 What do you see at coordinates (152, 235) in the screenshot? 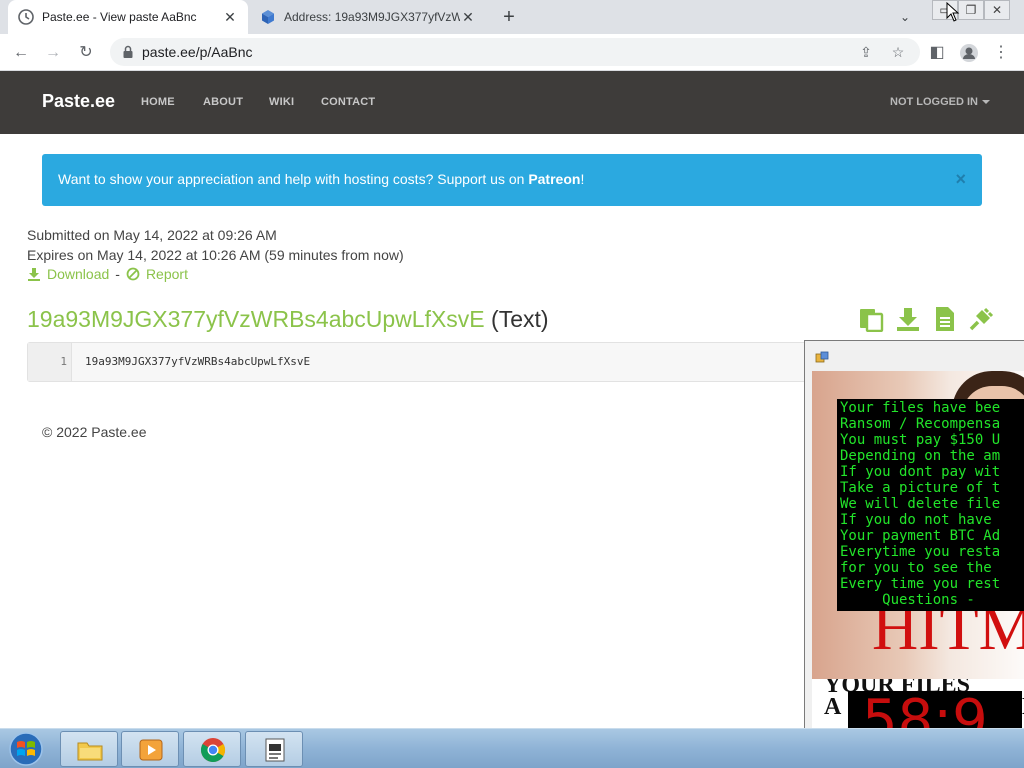
I see `submitted-date: Submitted on May 14, 2022 at 09:26 AM` at bounding box center [152, 235].